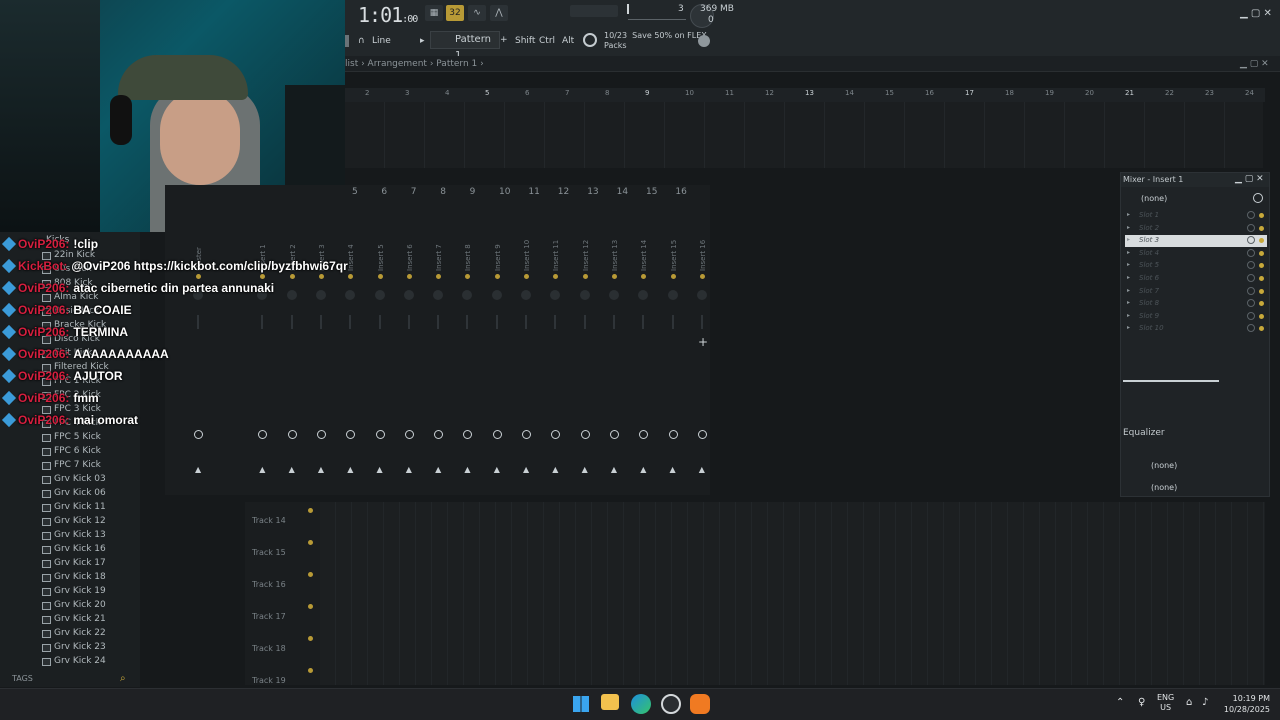 This screenshot has height=720, width=1280. I want to click on song-position-display: 1:01:00, so click(388, 15).